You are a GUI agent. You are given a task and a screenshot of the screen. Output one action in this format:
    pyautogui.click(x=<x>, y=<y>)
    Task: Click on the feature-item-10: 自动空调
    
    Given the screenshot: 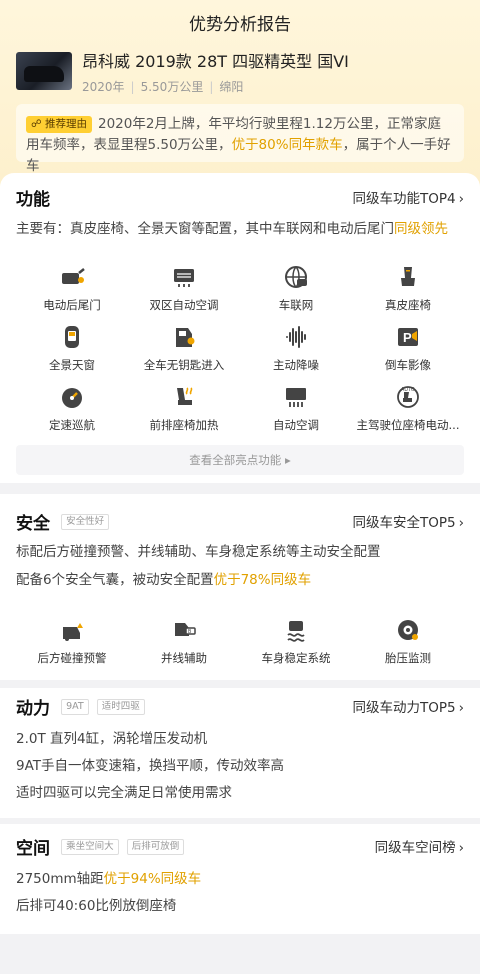 What is the action you would take?
    pyautogui.click(x=296, y=413)
    